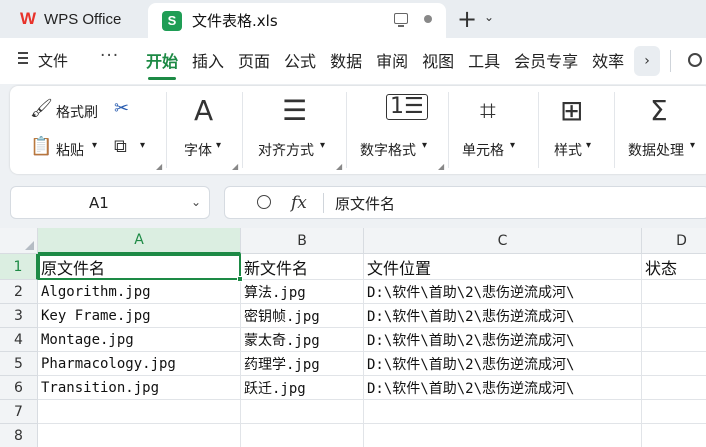 This screenshot has width=706, height=447. What do you see at coordinates (19, 435) in the screenshot?
I see `row-header: 8` at bounding box center [19, 435].